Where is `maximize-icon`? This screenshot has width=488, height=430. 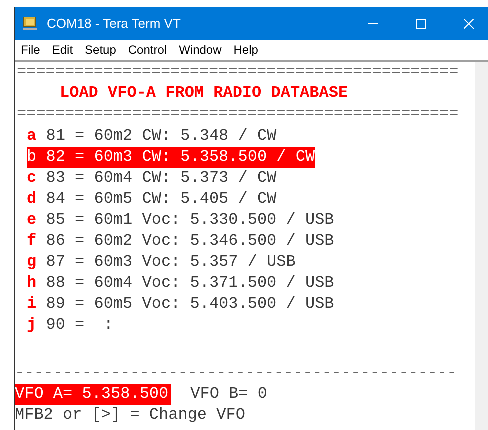
maximize-icon is located at coordinates (421, 23).